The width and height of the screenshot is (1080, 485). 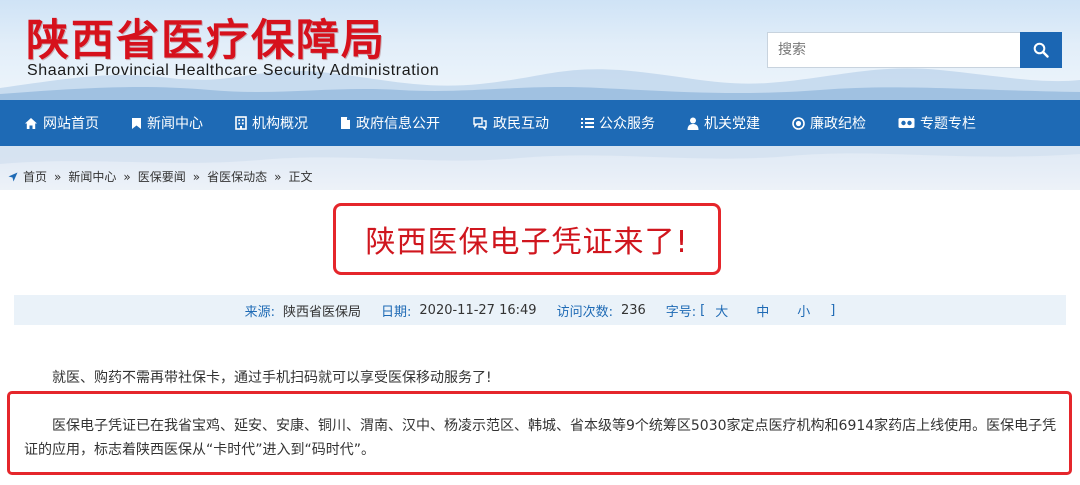 I want to click on article-title: 陕西医保电子凭证来了!, so click(x=527, y=242).